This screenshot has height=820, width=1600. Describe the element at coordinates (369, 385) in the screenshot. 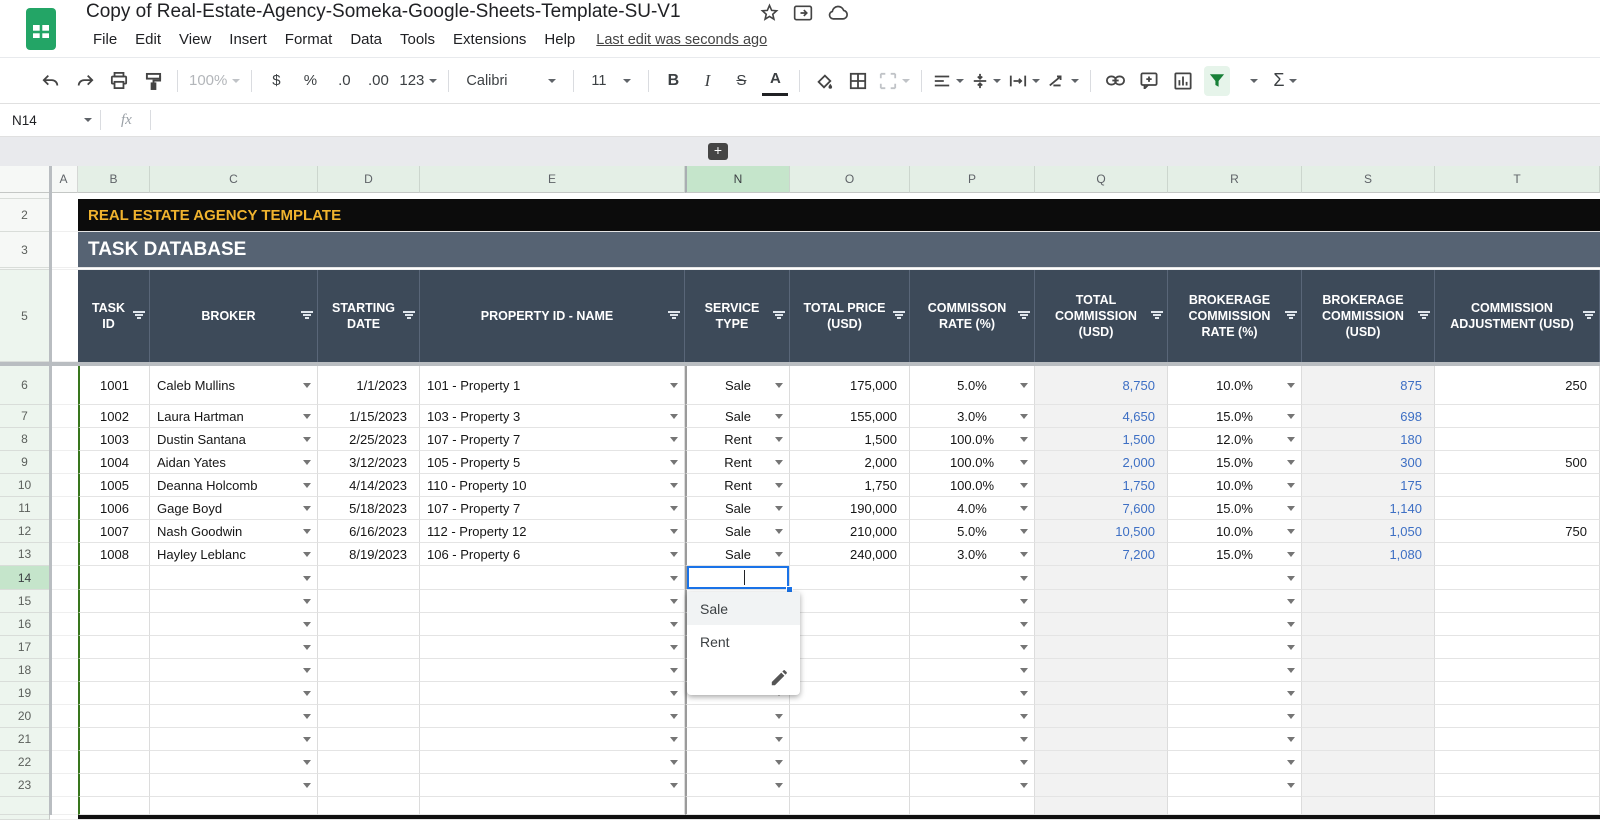

I see `cell-D6: 1/1/2023` at that location.